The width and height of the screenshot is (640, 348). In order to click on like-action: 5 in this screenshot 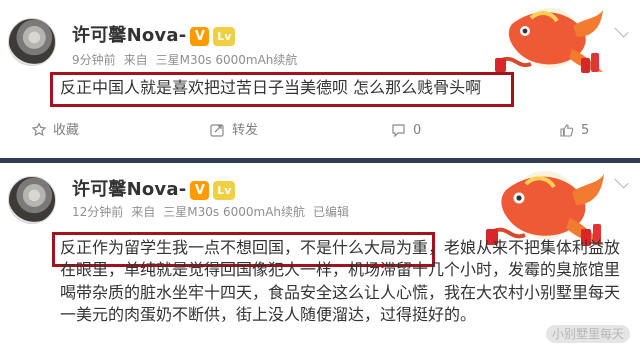, I will do `click(573, 130)`.